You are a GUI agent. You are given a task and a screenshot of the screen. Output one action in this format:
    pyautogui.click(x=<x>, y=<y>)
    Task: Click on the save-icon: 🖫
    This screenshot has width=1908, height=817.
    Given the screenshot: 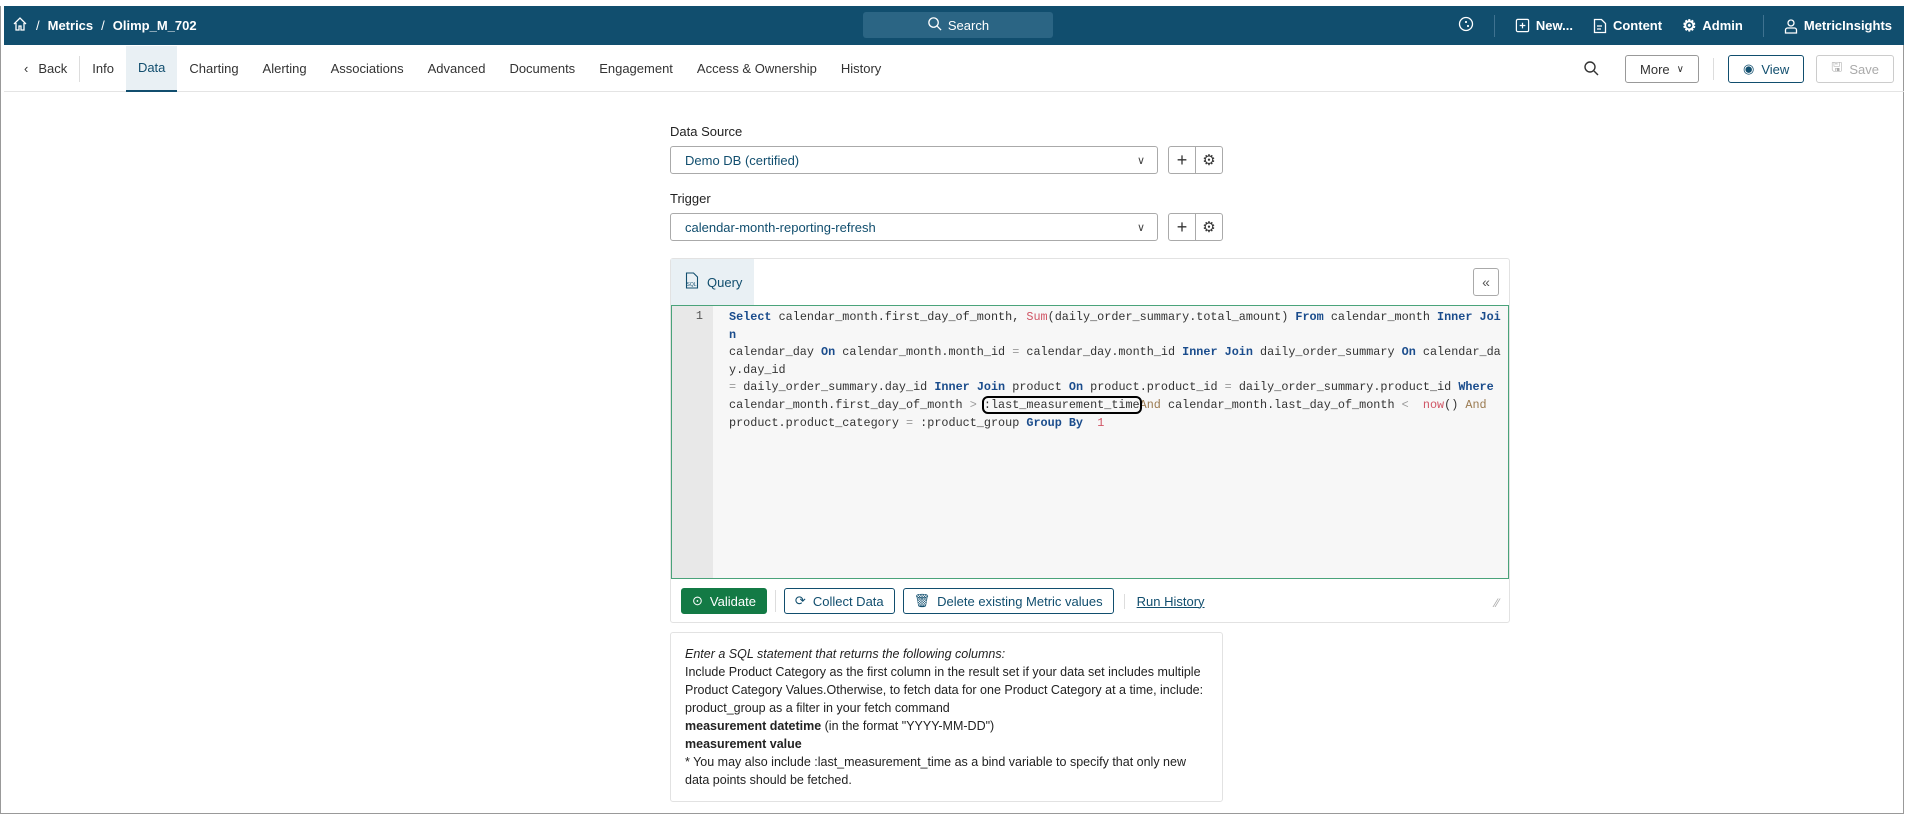 What is the action you would take?
    pyautogui.click(x=1837, y=66)
    